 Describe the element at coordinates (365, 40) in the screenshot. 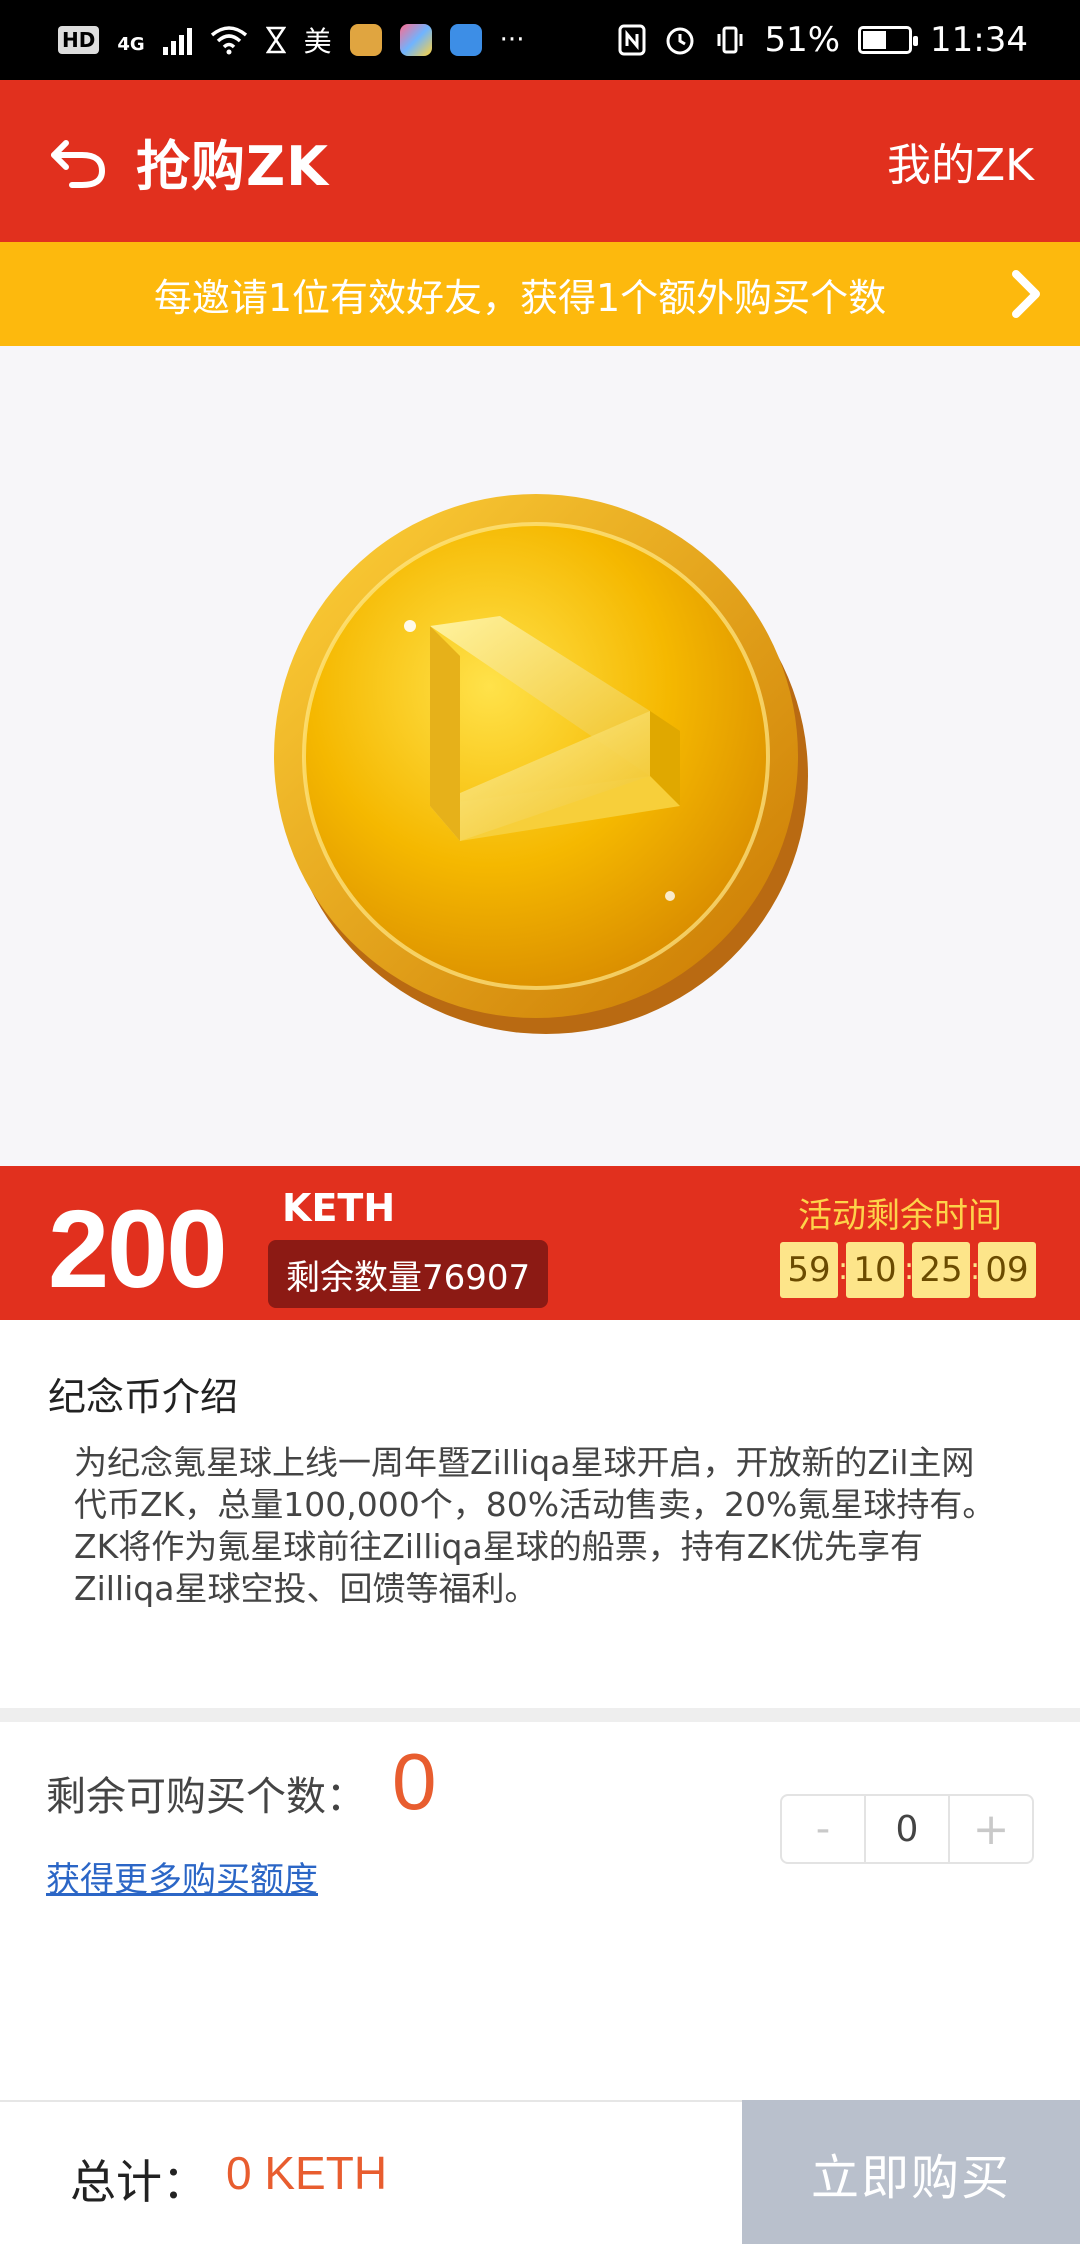

I see `coffee-app-icon` at that location.